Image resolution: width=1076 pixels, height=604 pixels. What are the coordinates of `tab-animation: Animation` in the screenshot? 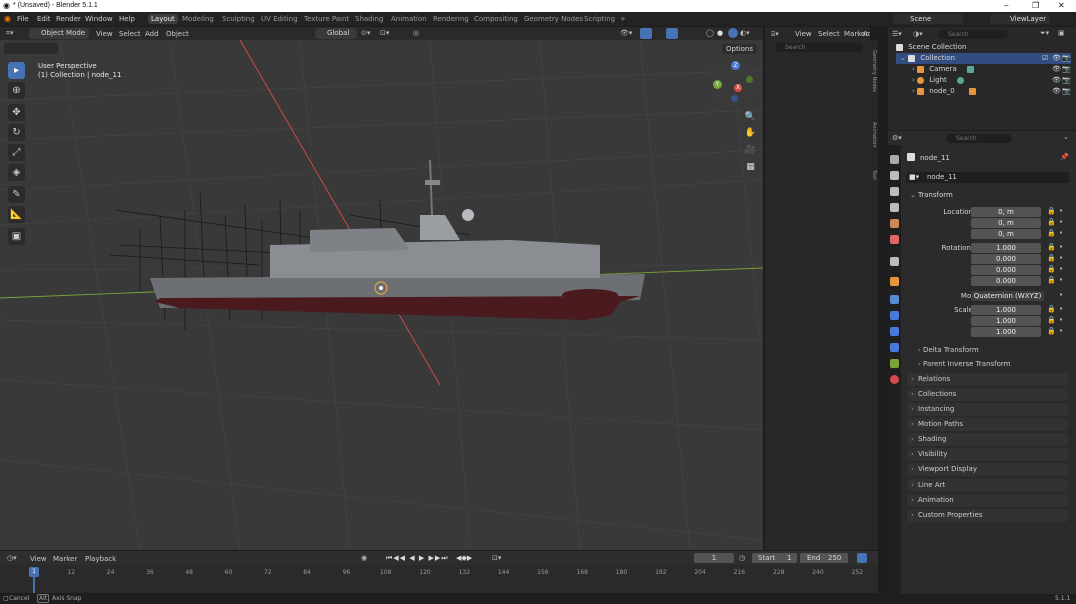 It's located at (409, 19).